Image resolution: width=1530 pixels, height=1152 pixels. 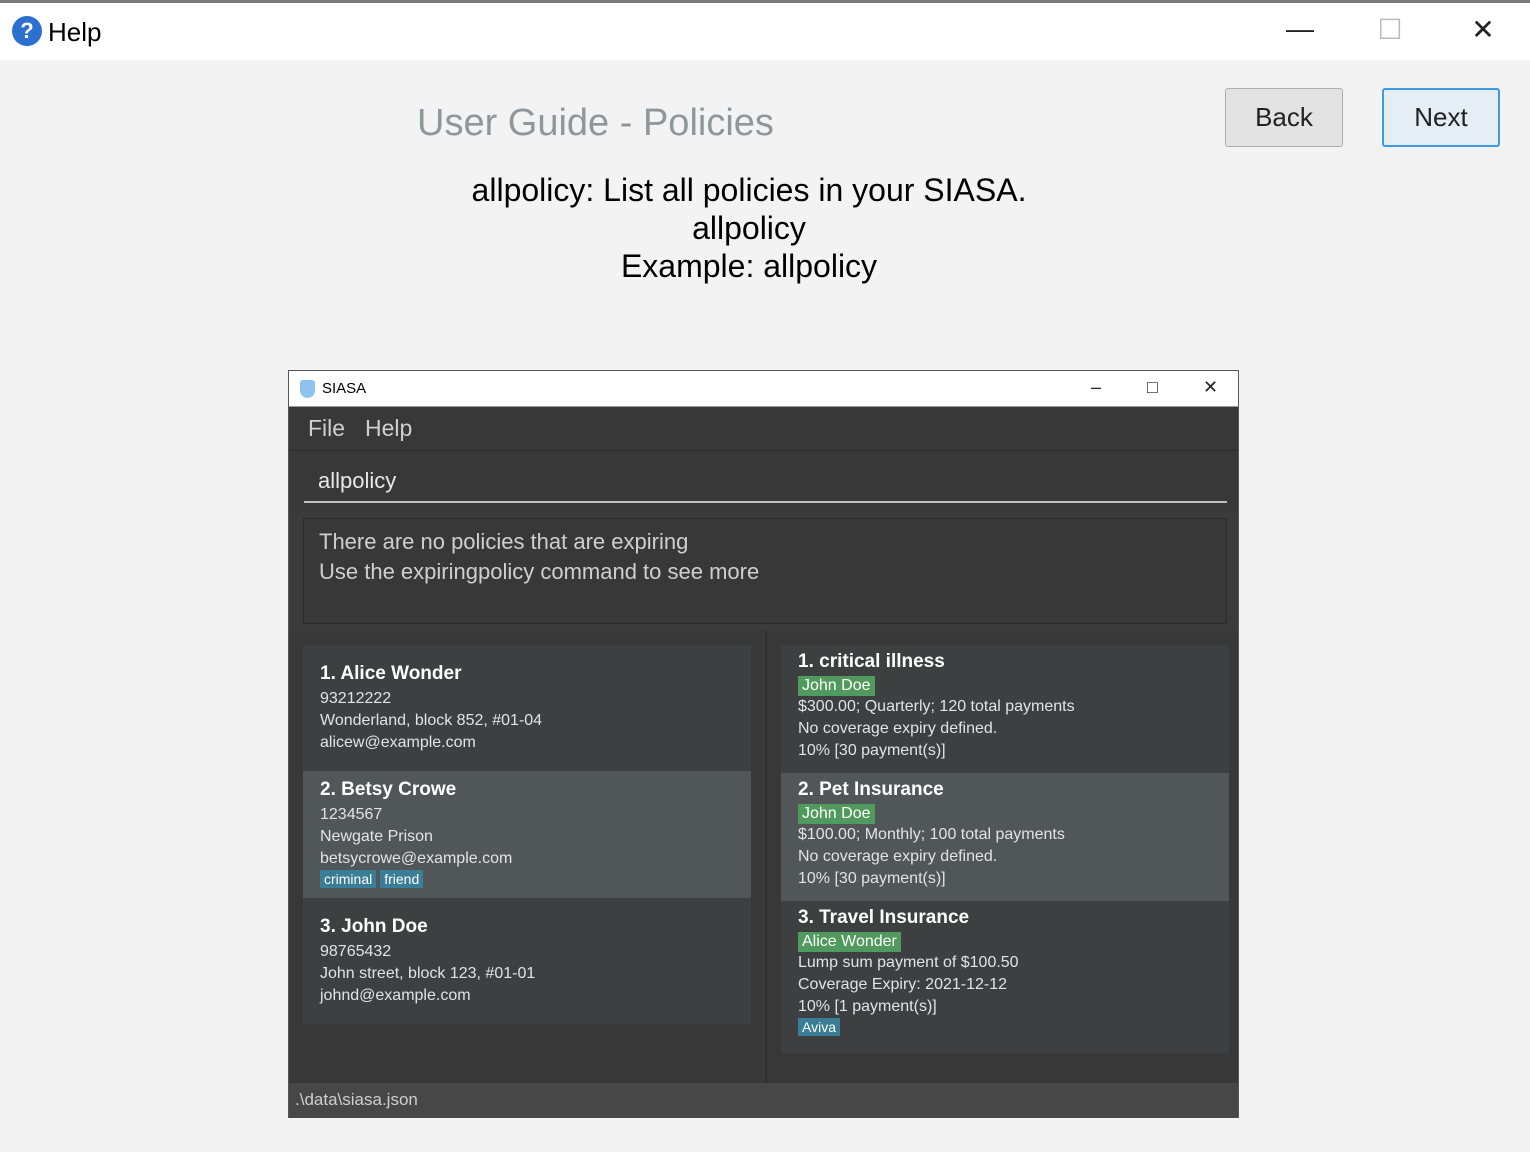 What do you see at coordinates (402, 879) in the screenshot?
I see `tag: friend` at bounding box center [402, 879].